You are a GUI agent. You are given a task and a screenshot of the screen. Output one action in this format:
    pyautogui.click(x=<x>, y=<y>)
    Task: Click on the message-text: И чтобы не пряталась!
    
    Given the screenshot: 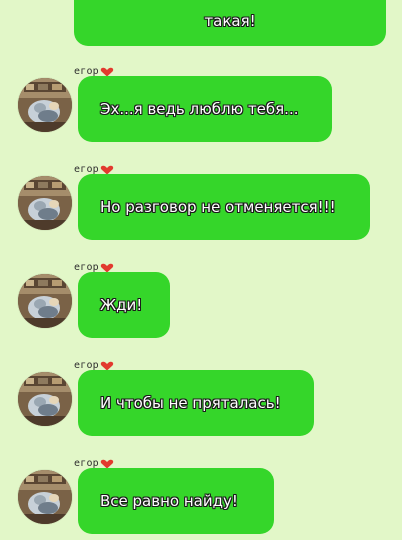 What is the action you would take?
    pyautogui.click(x=190, y=403)
    